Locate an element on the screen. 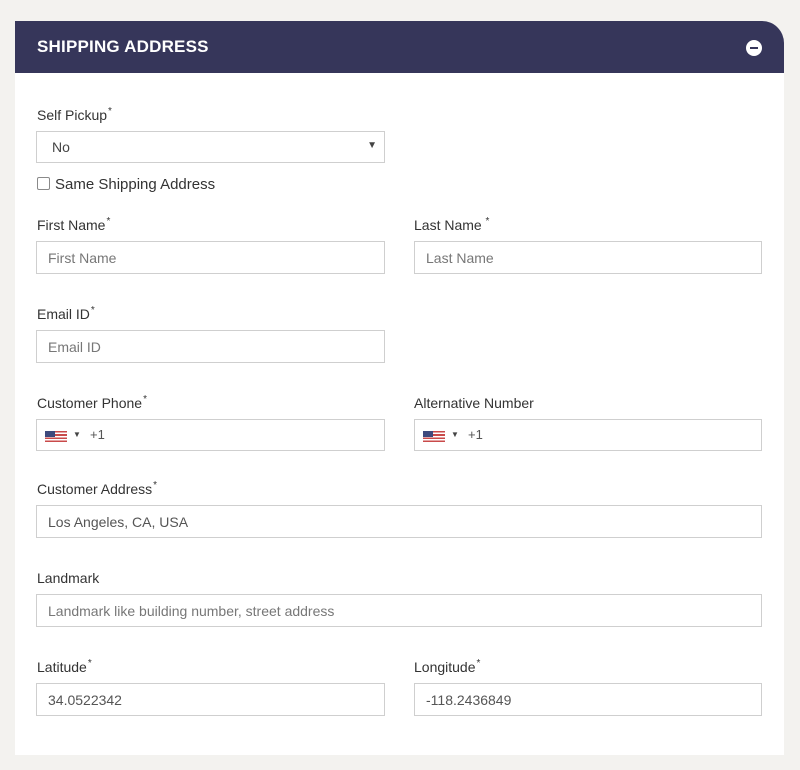 This screenshot has width=800, height=770. customer-address-label-text: Customer Address is located at coordinates (95, 489).